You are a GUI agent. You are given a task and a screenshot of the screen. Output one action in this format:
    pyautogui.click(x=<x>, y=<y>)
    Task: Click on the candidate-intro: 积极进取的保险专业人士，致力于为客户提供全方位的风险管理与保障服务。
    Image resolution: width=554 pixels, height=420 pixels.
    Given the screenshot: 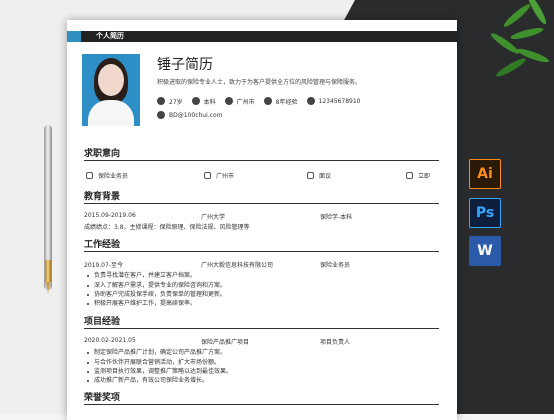 What is the action you would take?
    pyautogui.click(x=259, y=82)
    